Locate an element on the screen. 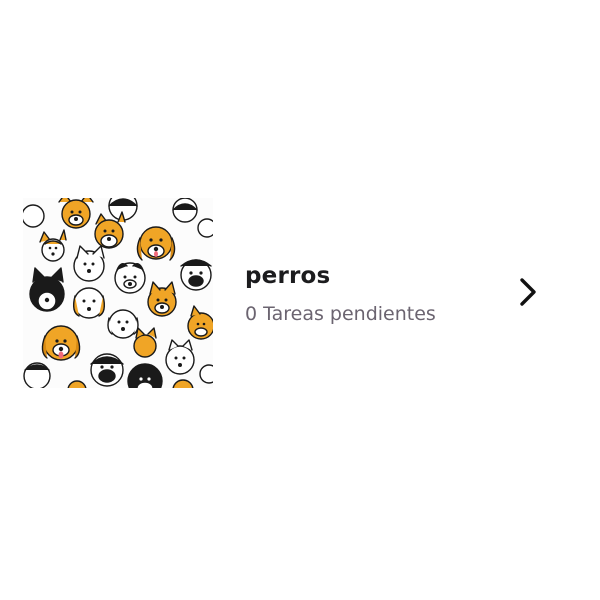 Image resolution: width=600 pixels, height=600 pixels. dog-pattern-icon is located at coordinates (118, 293).